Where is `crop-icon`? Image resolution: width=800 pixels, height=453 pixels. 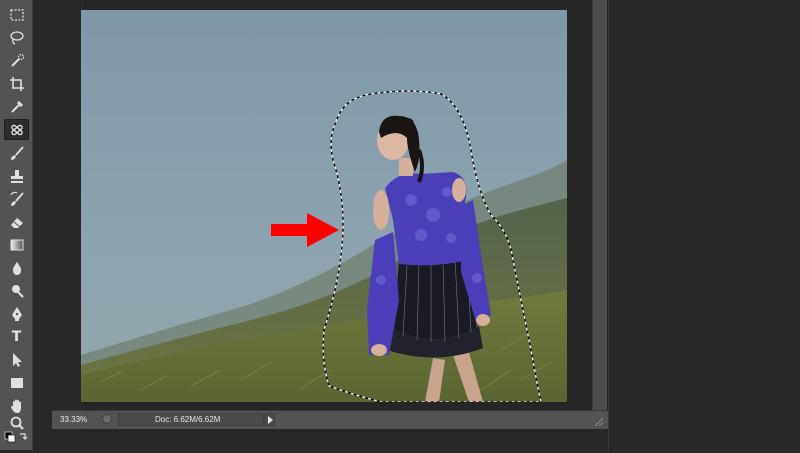
crop-icon is located at coordinates (16, 83).